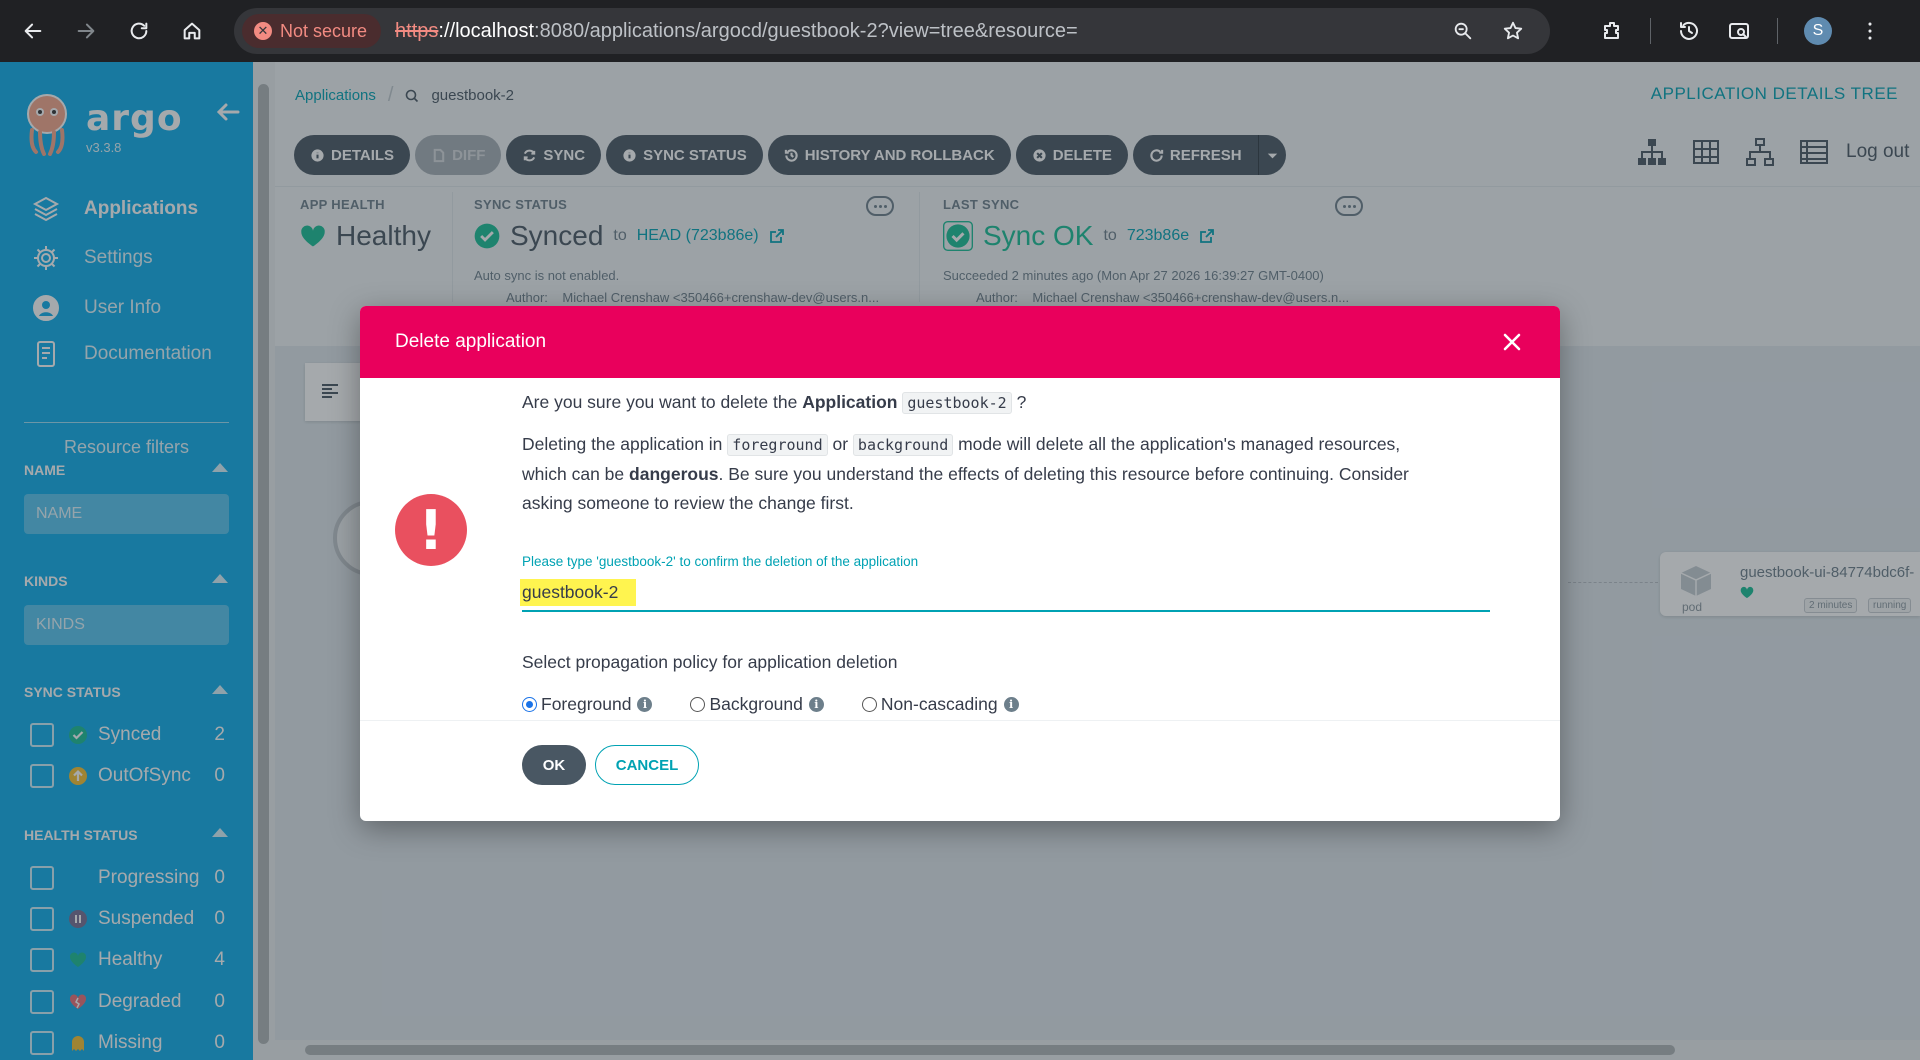 The height and width of the screenshot is (1060, 1920). Describe the element at coordinates (587, 704) in the screenshot. I see `policy-radio-foreground: Foreground i` at that location.